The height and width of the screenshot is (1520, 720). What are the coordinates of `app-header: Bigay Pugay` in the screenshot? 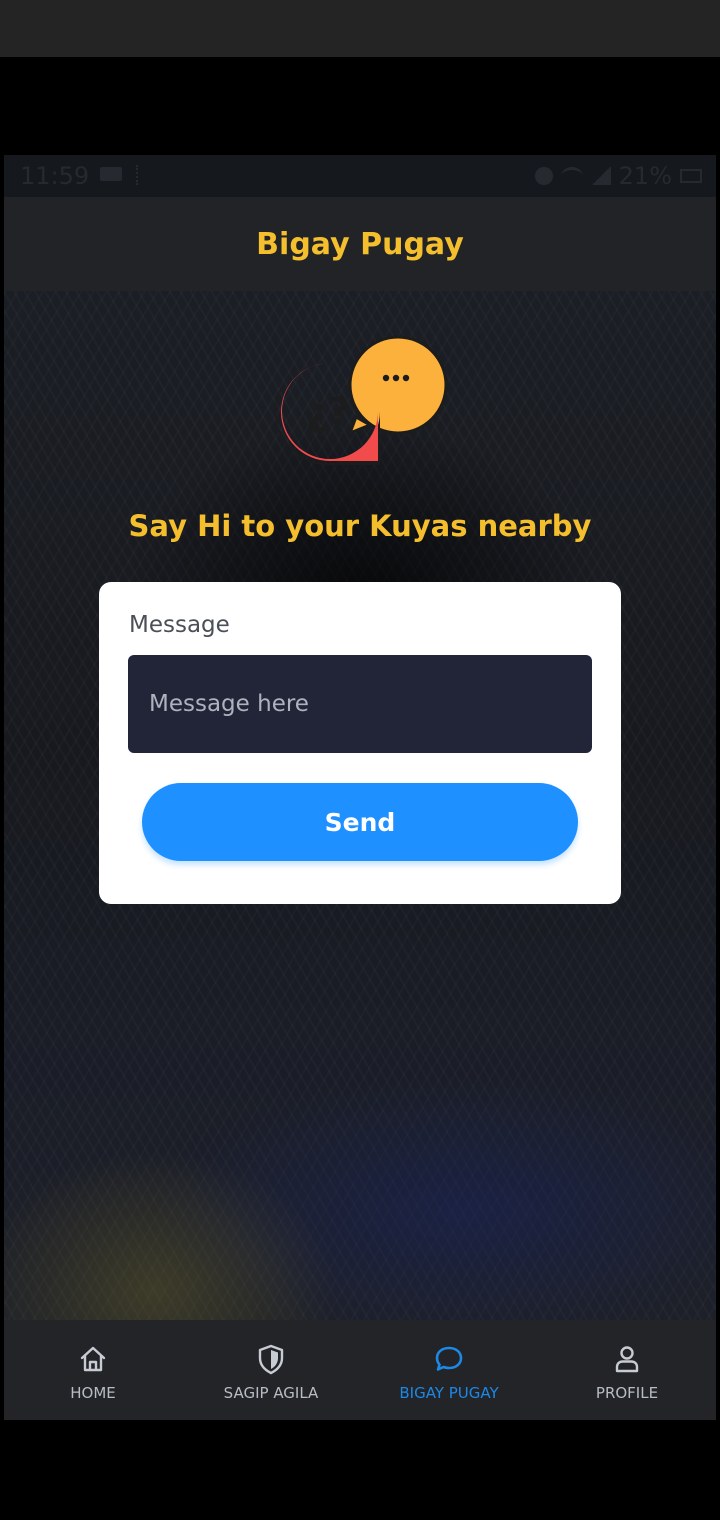 It's located at (360, 244).